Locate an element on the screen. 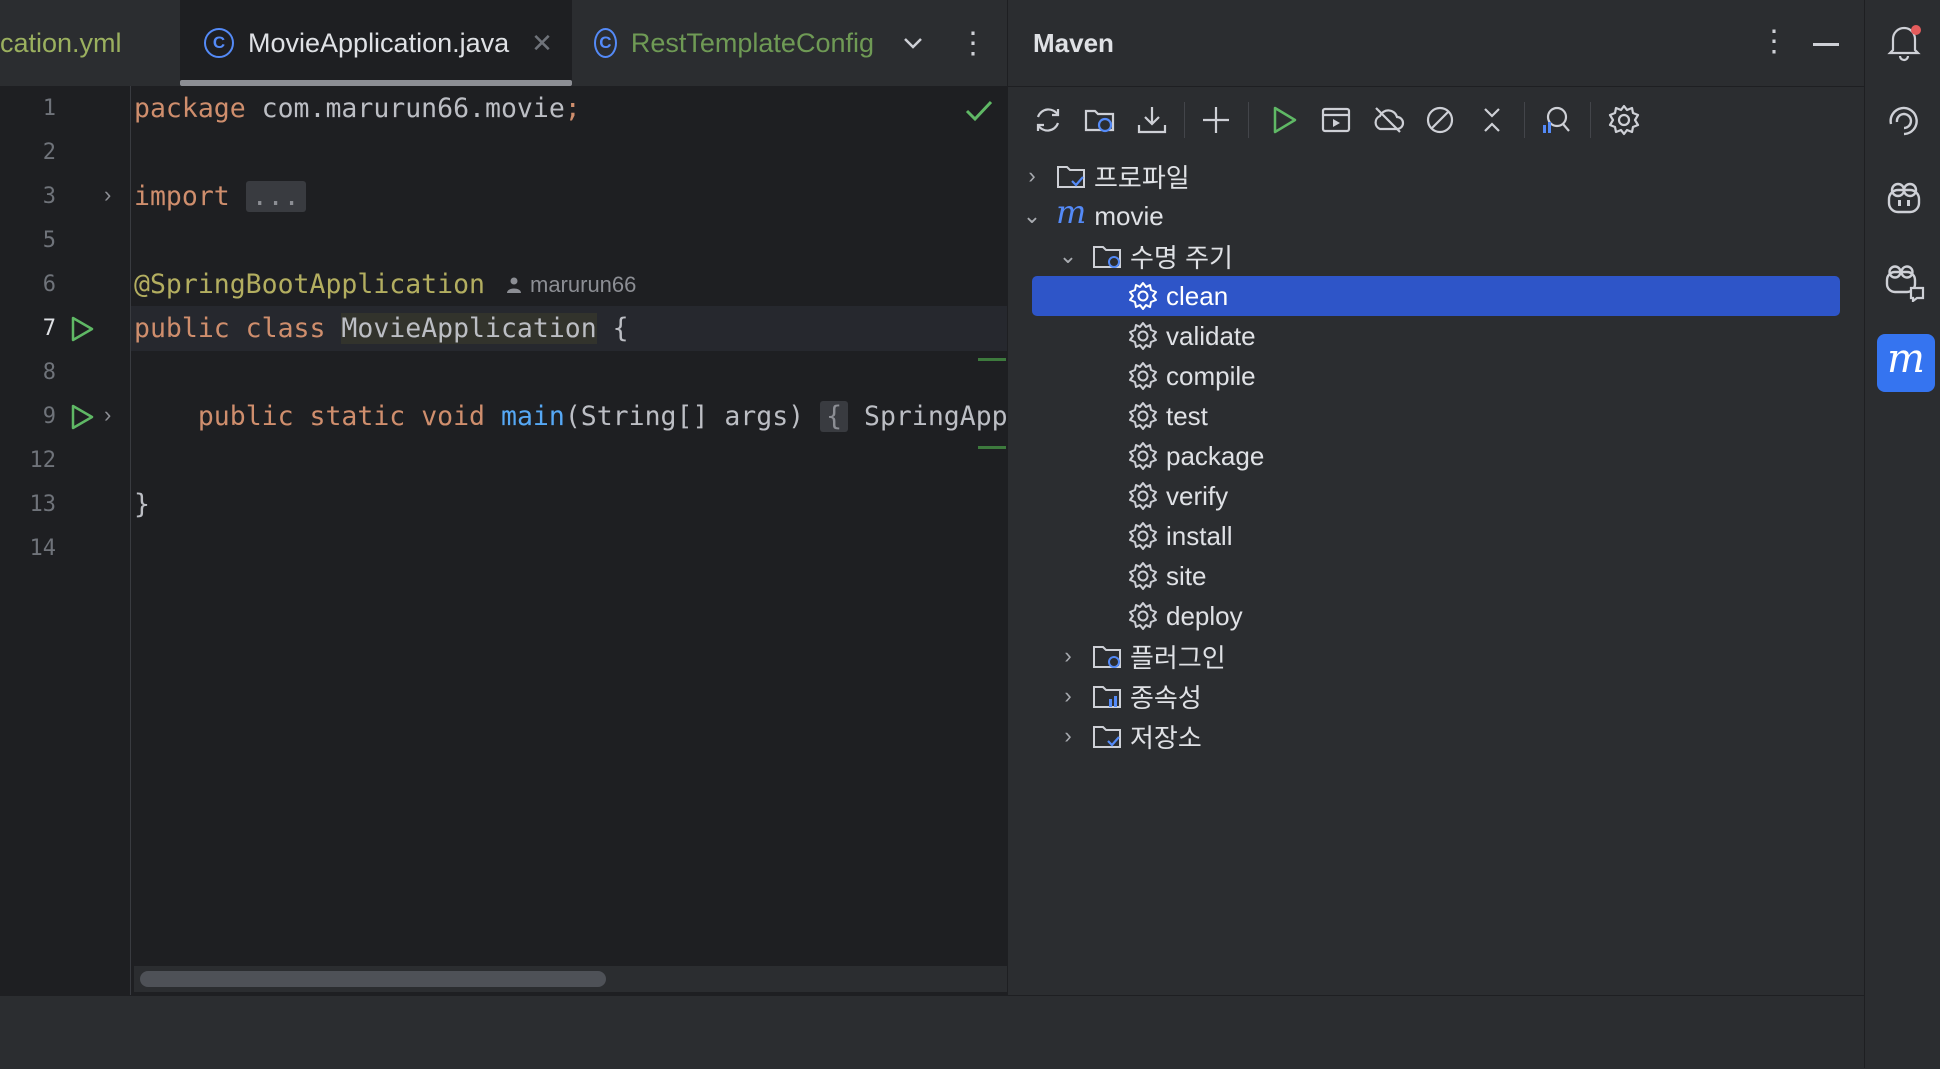 Image resolution: width=1940 pixels, height=1069 pixels. line-number: 14 is located at coordinates (43, 548).